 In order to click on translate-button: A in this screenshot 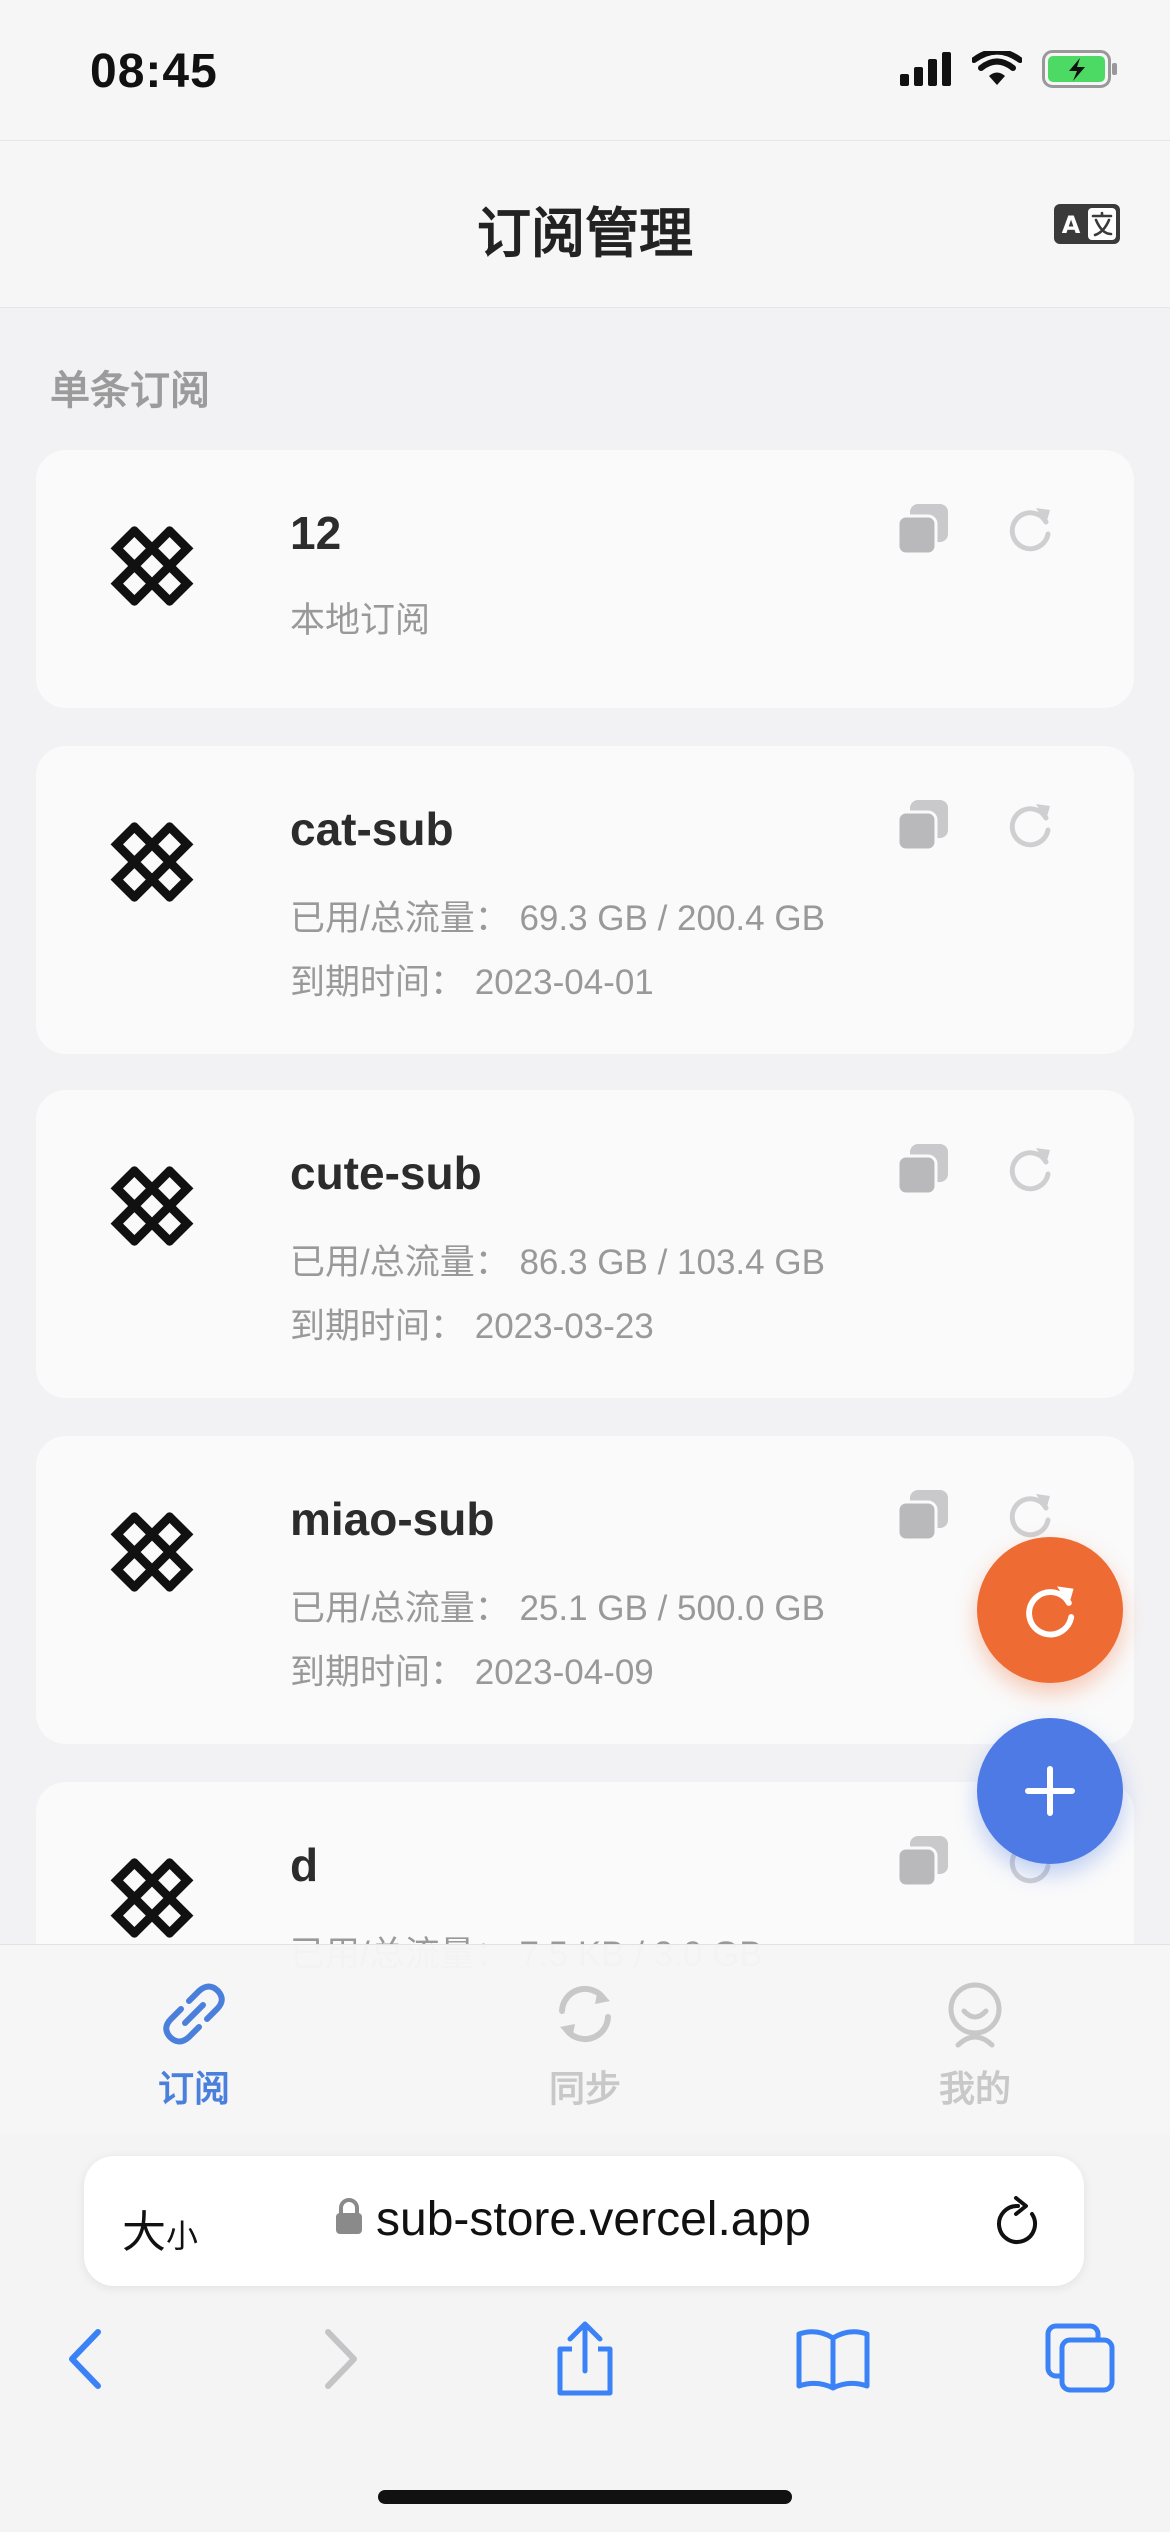, I will do `click(1087, 226)`.